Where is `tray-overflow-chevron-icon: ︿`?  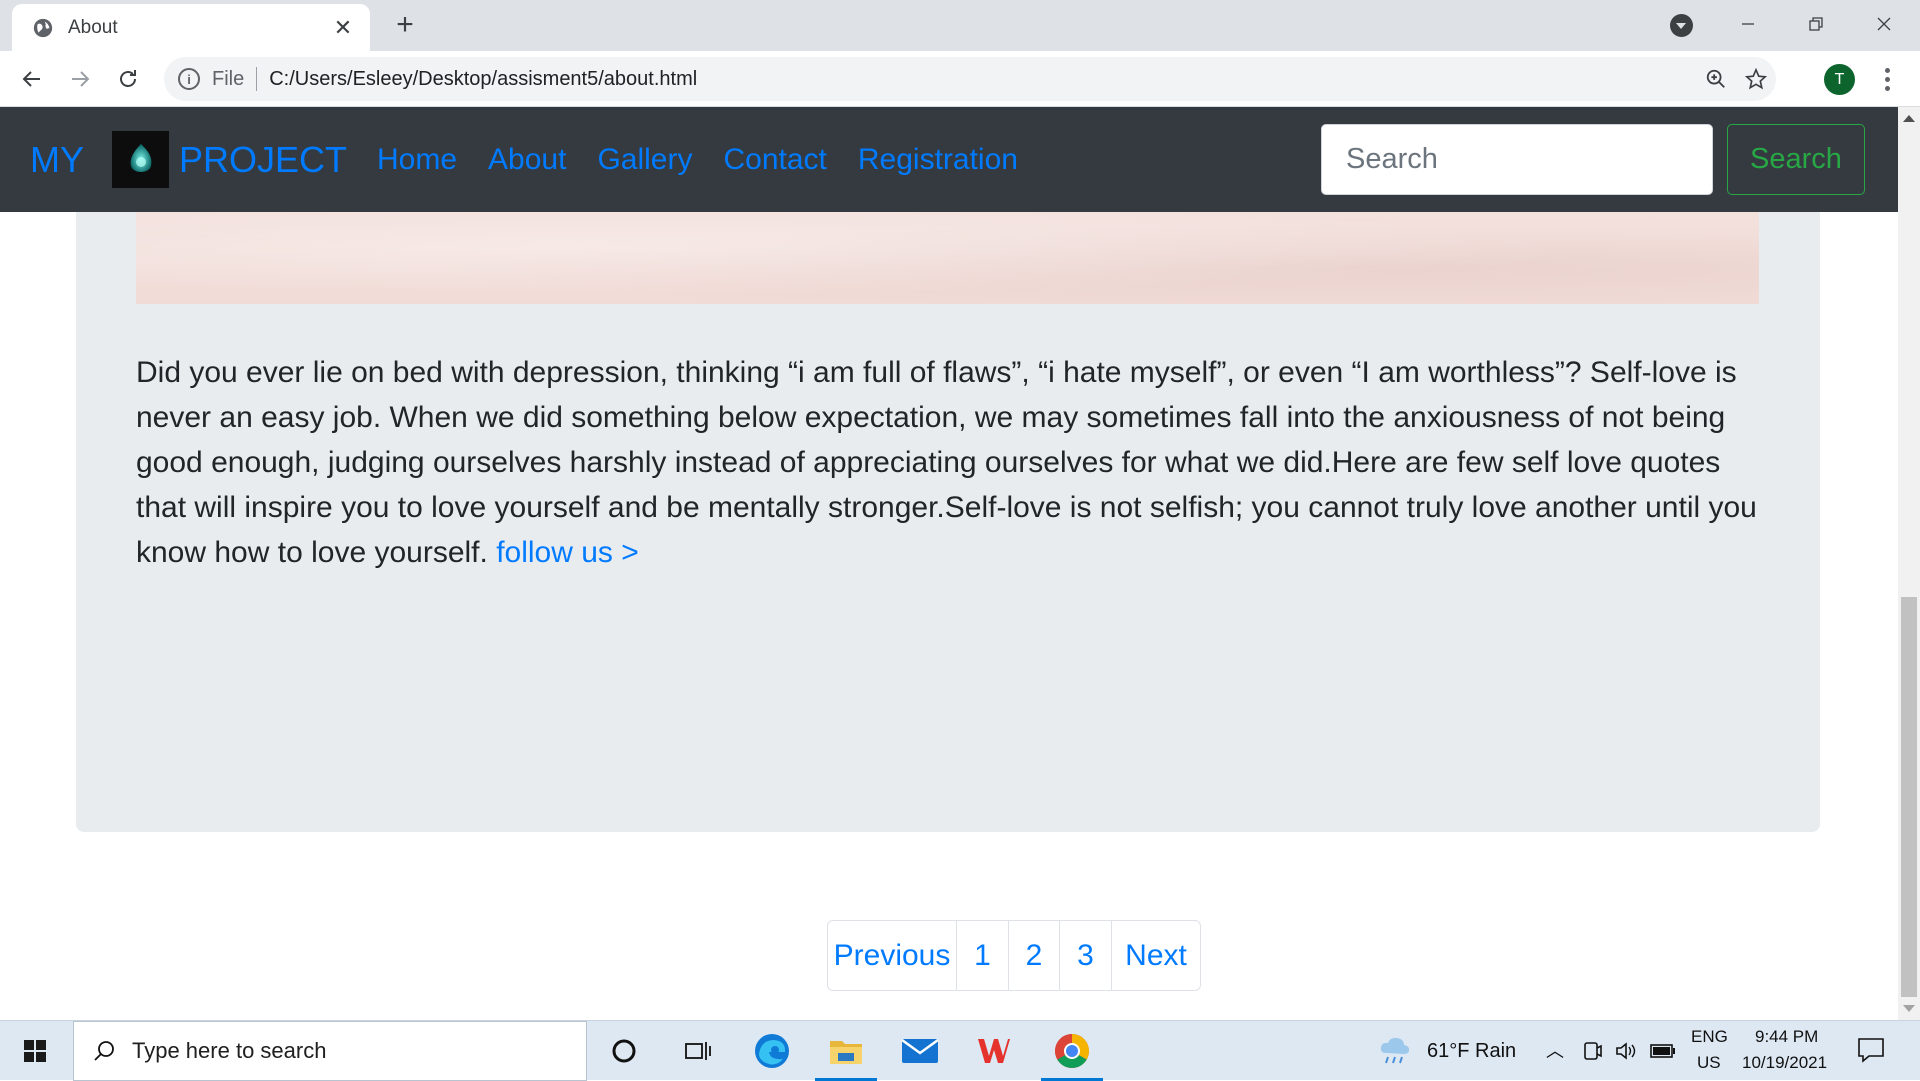
tray-overflow-chevron-icon: ︿ is located at coordinates (1555, 1050).